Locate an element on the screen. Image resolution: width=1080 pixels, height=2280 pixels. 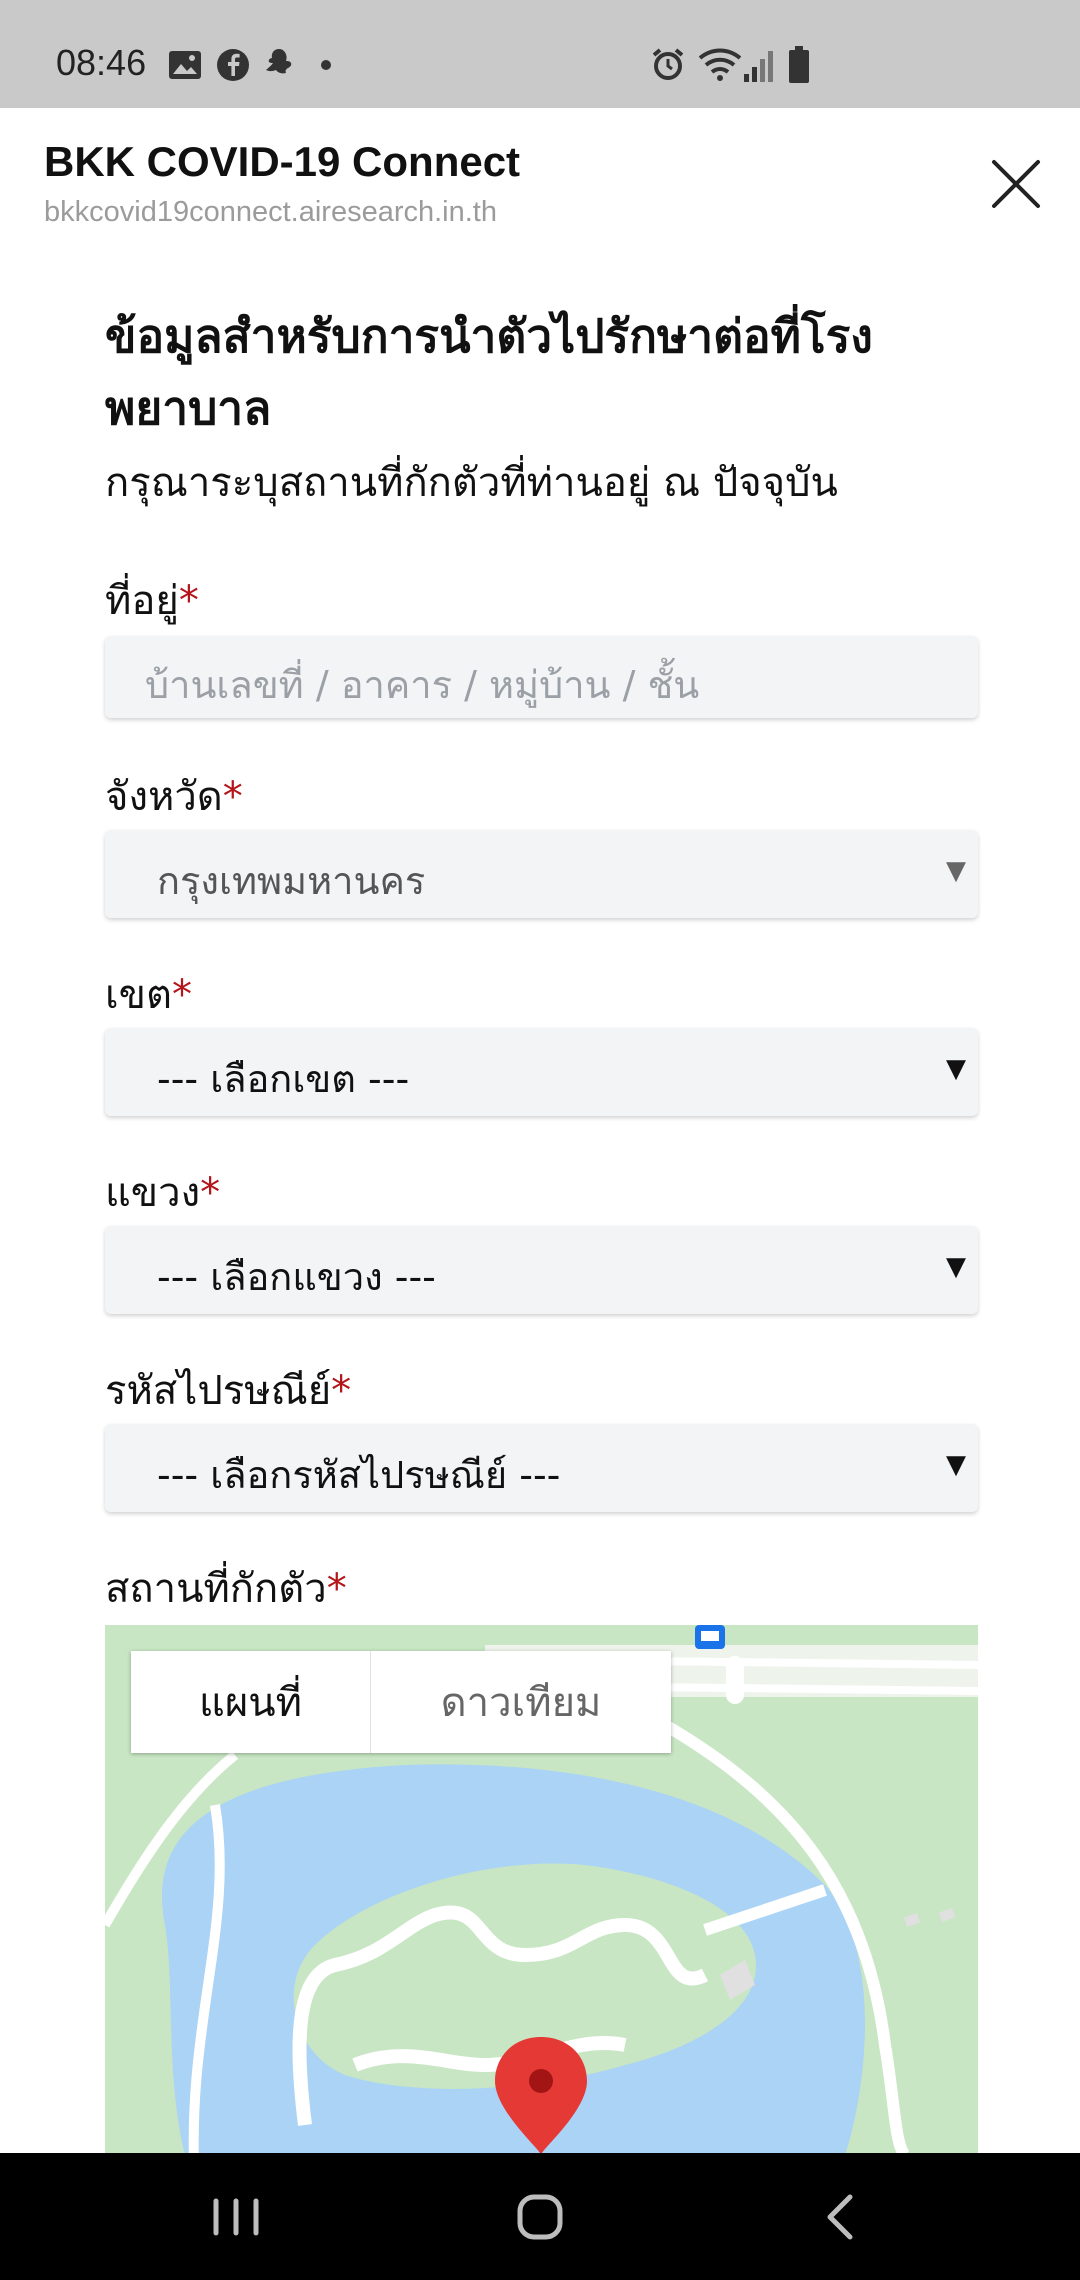
alarm-icon is located at coordinates (668, 64).